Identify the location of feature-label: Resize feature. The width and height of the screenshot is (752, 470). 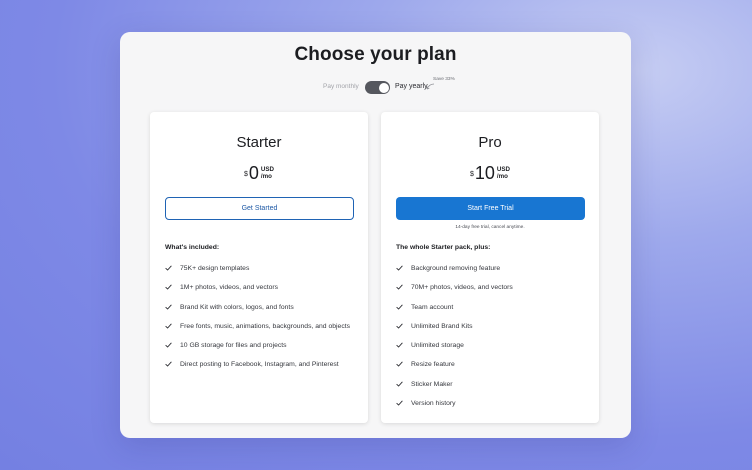
(433, 365).